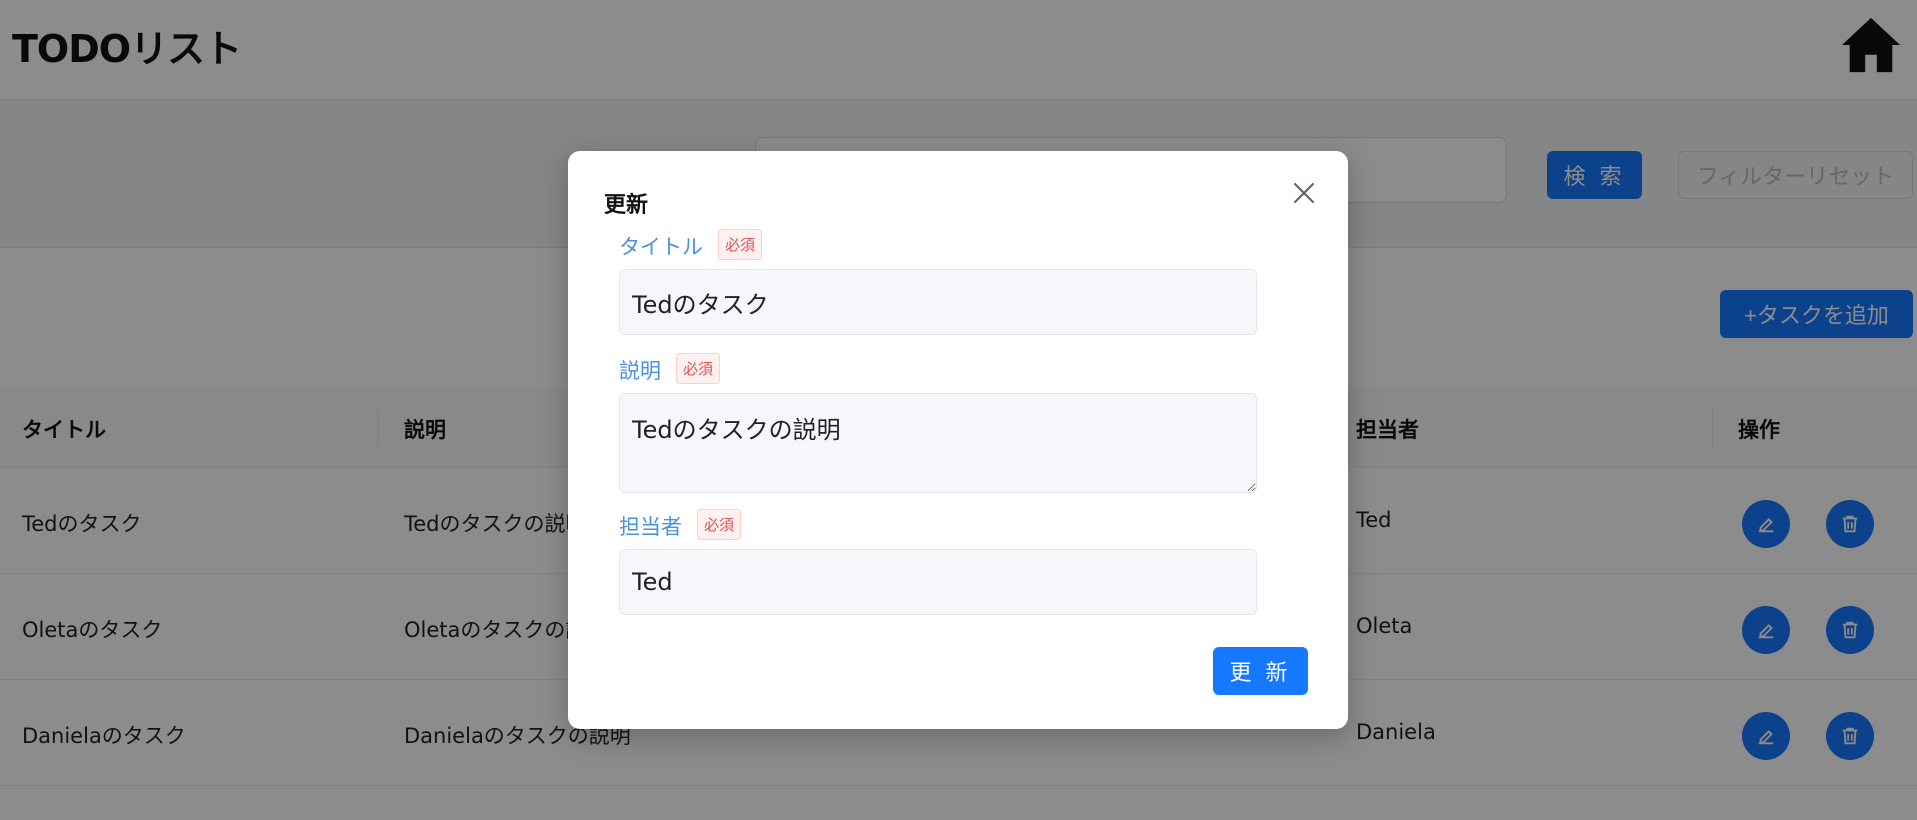  Describe the element at coordinates (1304, 193) in the screenshot. I see `close-icon` at that location.